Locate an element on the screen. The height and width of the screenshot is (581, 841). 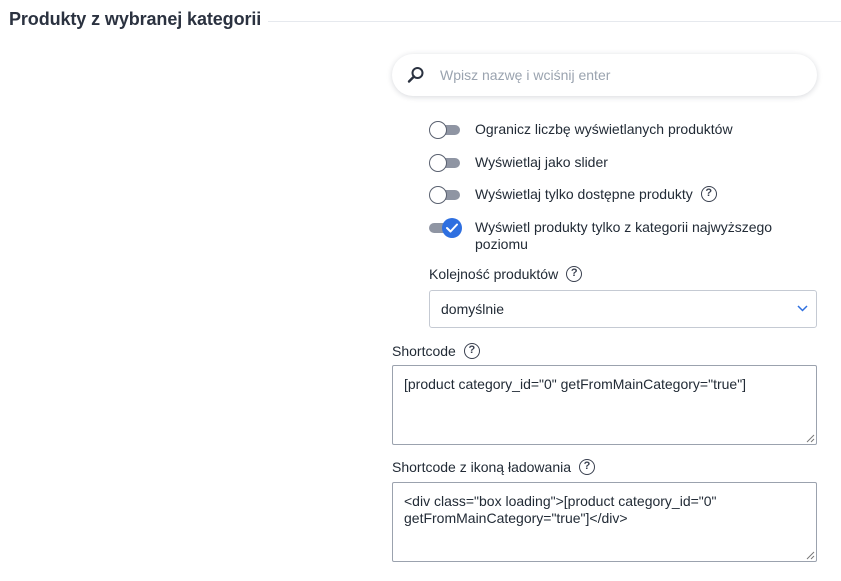
toggle-label: Ogranicz liczbę wyświetlanych produktów is located at coordinates (604, 129).